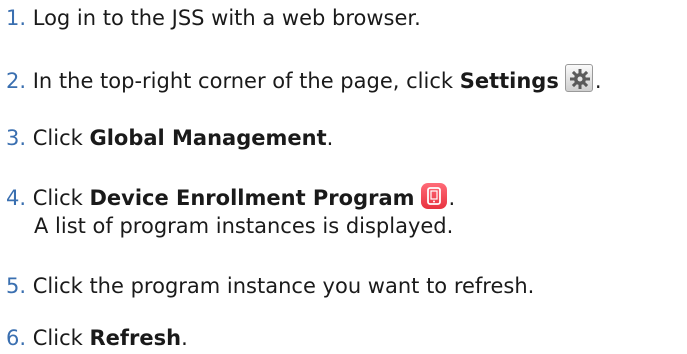  I want to click on step-number: 6., so click(16, 338).